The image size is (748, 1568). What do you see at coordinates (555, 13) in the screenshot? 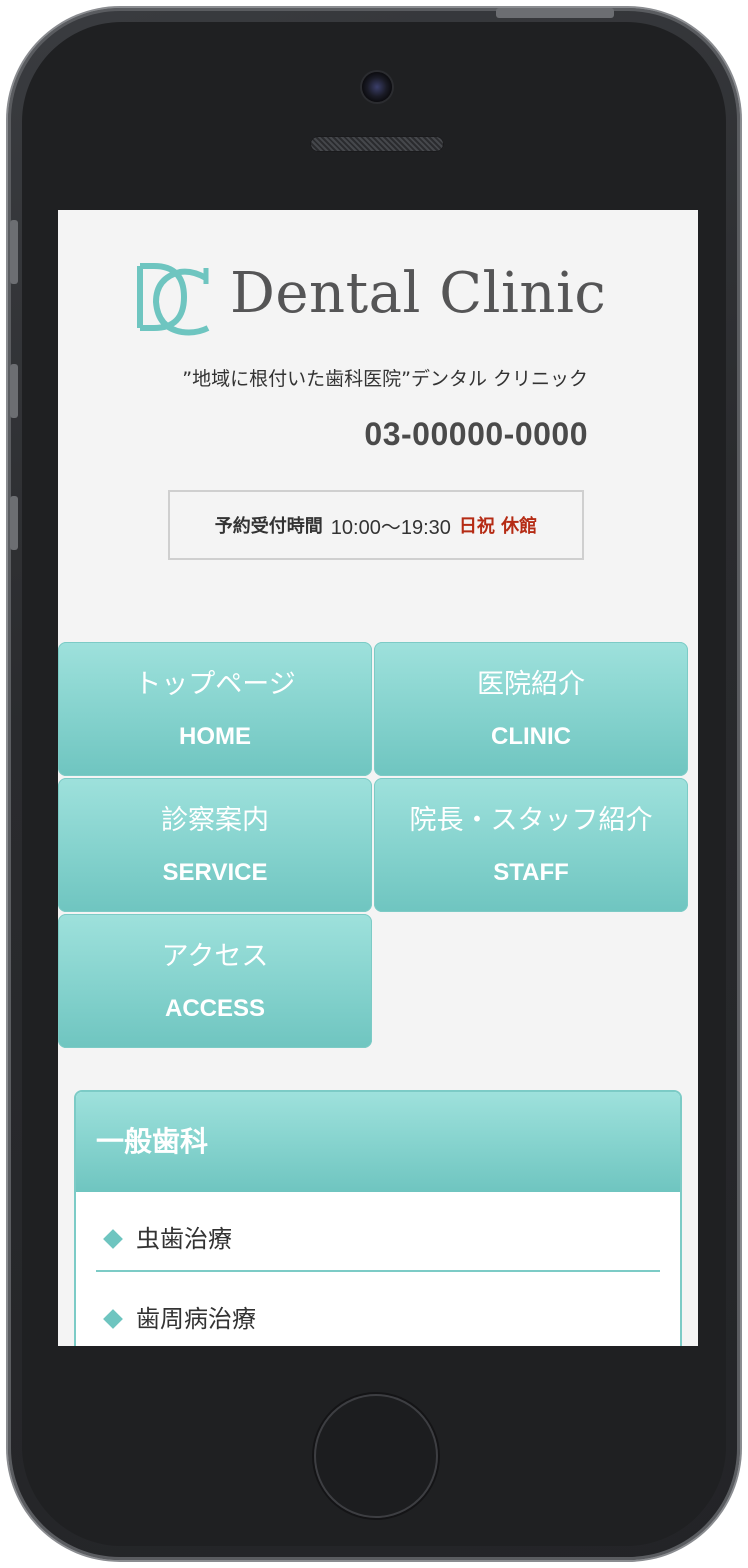
I see `power-button` at bounding box center [555, 13].